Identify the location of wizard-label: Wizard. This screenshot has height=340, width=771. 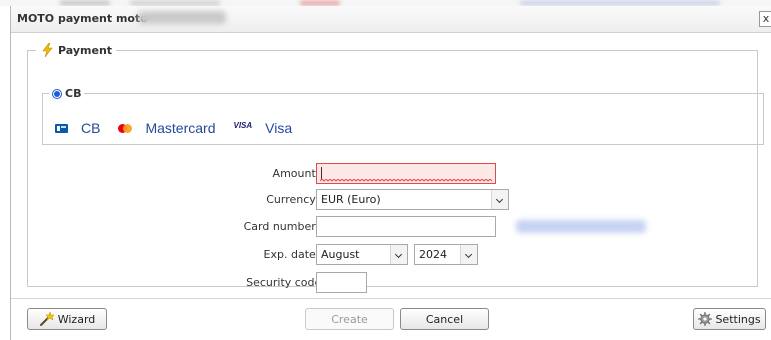
(76, 319).